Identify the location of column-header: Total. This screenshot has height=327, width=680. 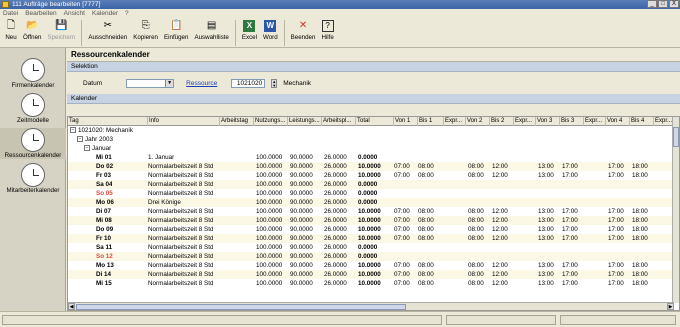
(375, 121).